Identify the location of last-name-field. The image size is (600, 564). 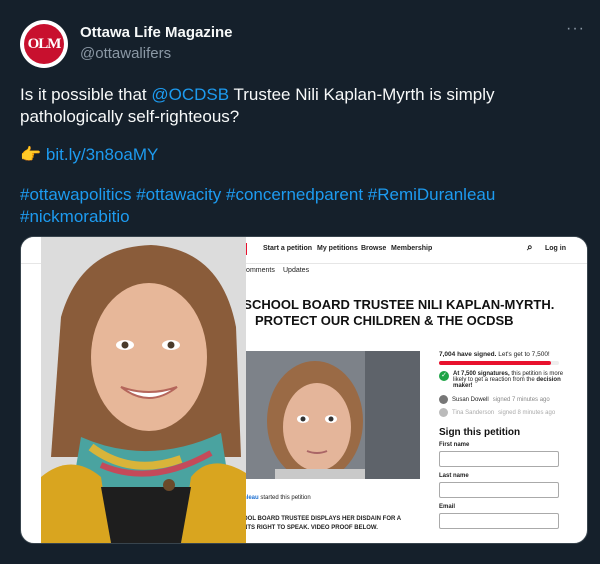
(499, 490).